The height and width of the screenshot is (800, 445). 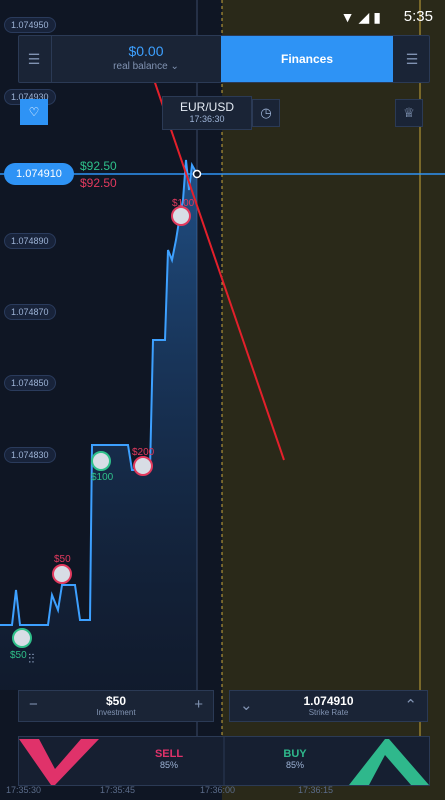 I want to click on plus-icon: +, so click(x=198, y=704).